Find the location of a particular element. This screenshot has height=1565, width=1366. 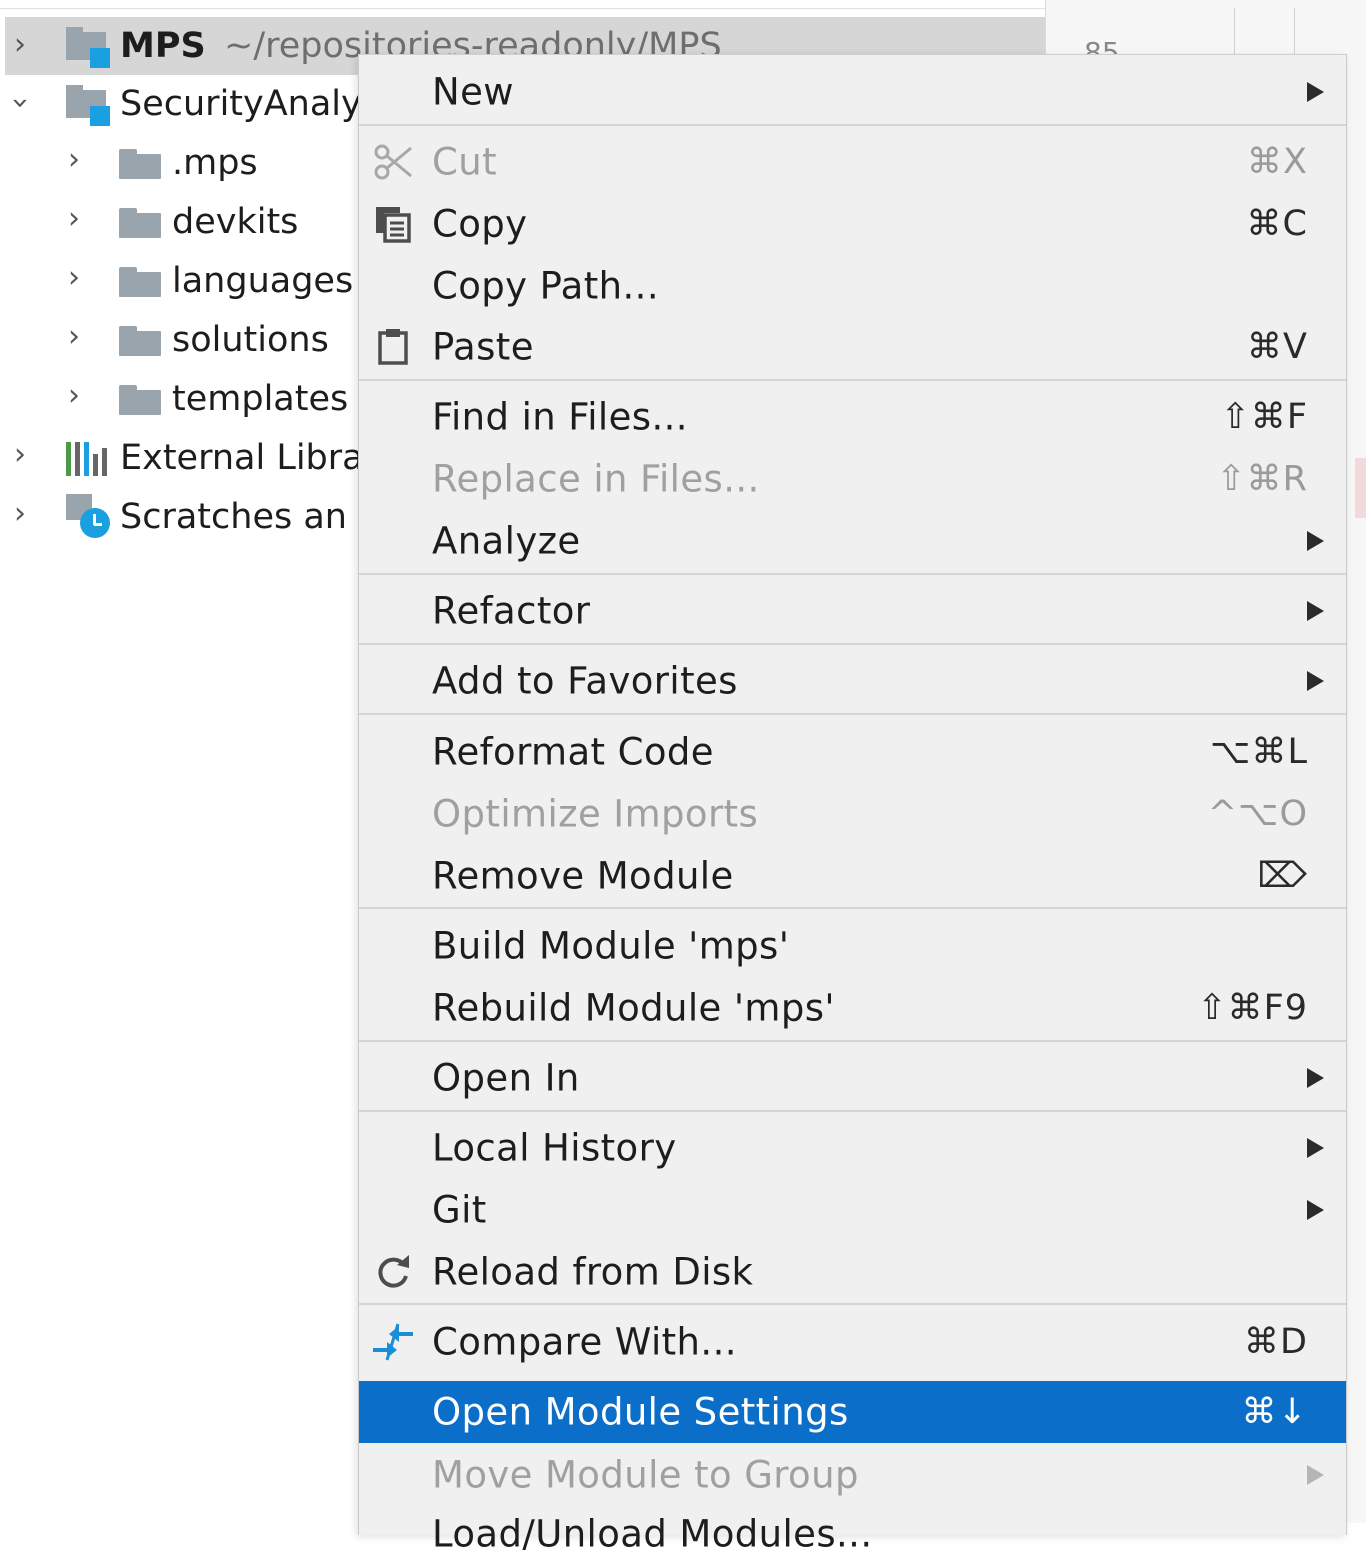

menu-item-label: Optimize Imports is located at coordinates (595, 814).